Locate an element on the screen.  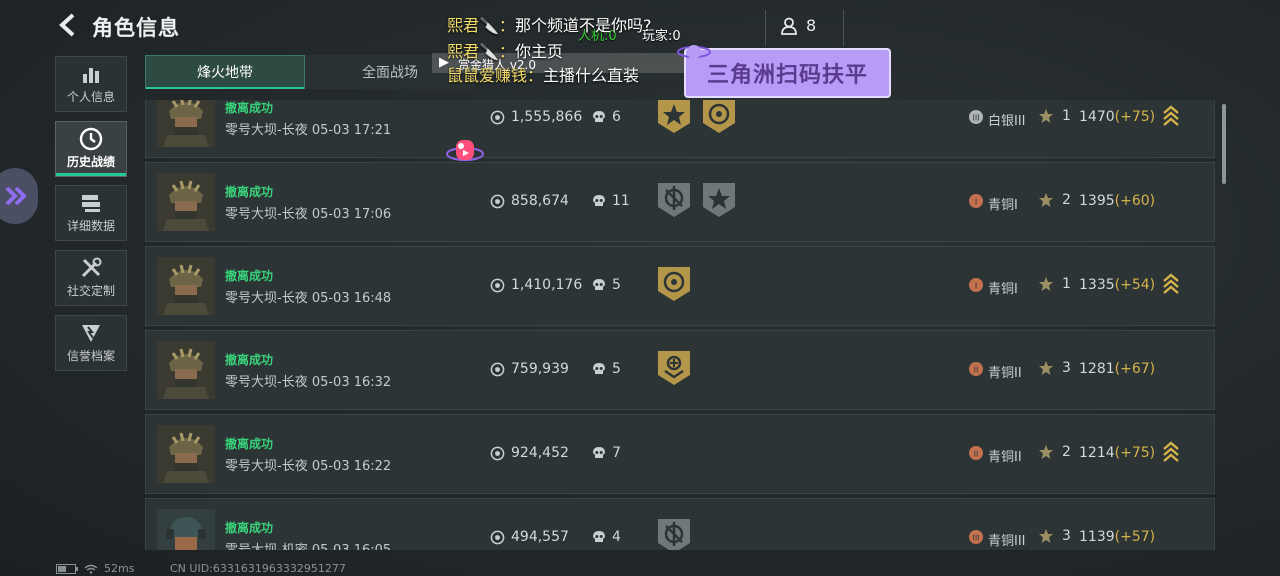
rank-name: 青铜II is located at coordinates (1005, 373).